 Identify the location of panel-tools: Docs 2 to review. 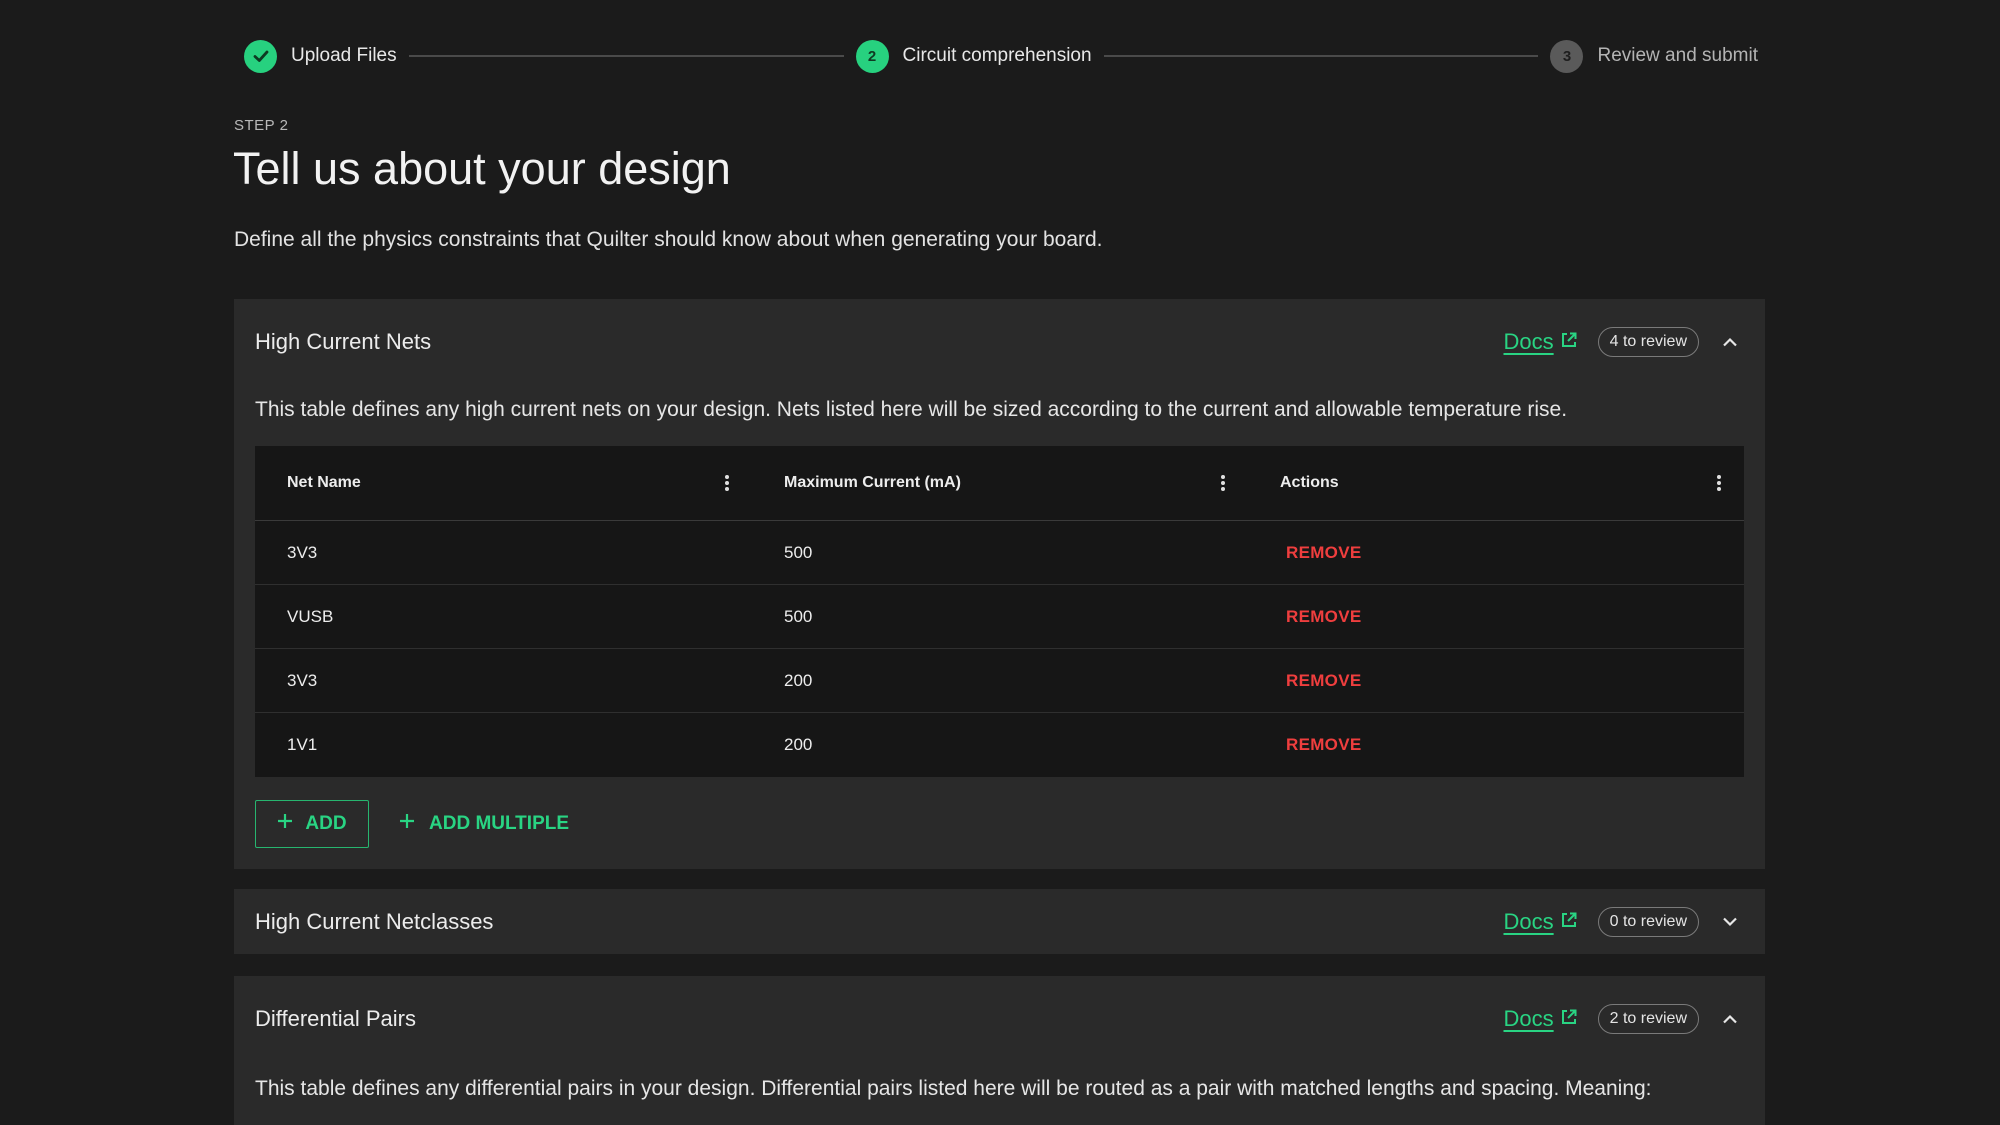
(1623, 1019).